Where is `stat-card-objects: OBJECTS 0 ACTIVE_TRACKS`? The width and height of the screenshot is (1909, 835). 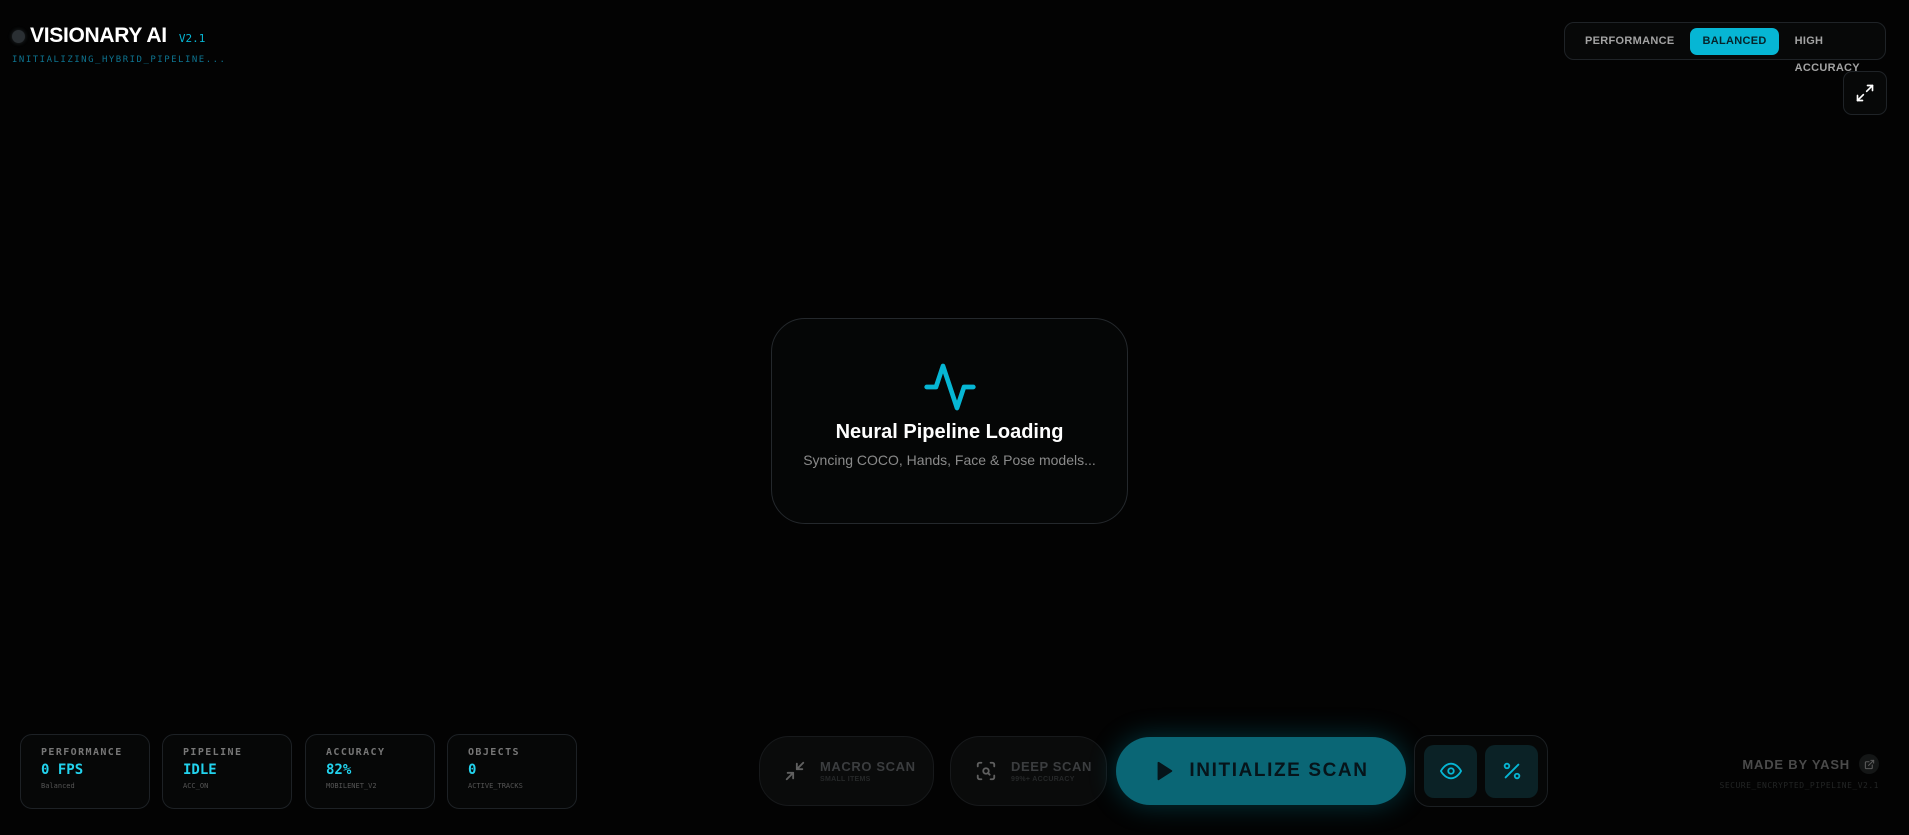 stat-card-objects: OBJECTS 0 ACTIVE_TRACKS is located at coordinates (512, 771).